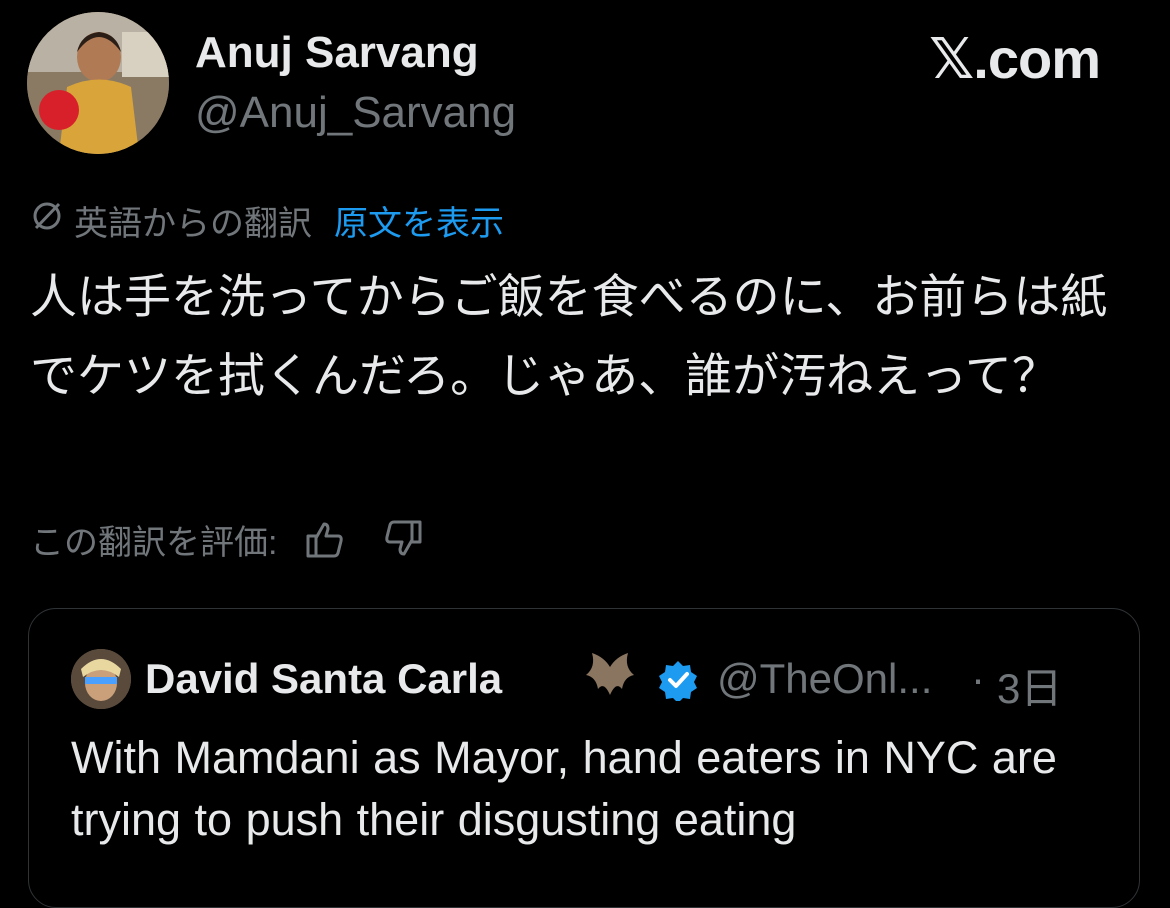  Describe the element at coordinates (337, 53) in the screenshot. I see `author-name: Anuj Sarvang` at that location.